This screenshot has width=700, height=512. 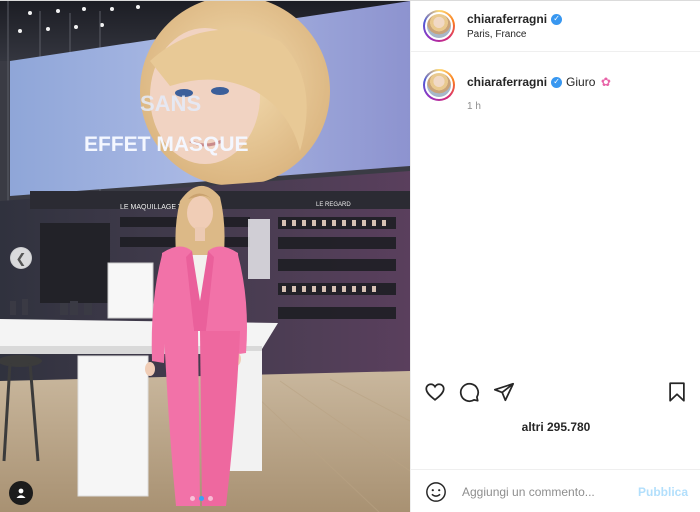 What do you see at coordinates (663, 492) in the screenshot?
I see `publish-button: Pubblica` at bounding box center [663, 492].